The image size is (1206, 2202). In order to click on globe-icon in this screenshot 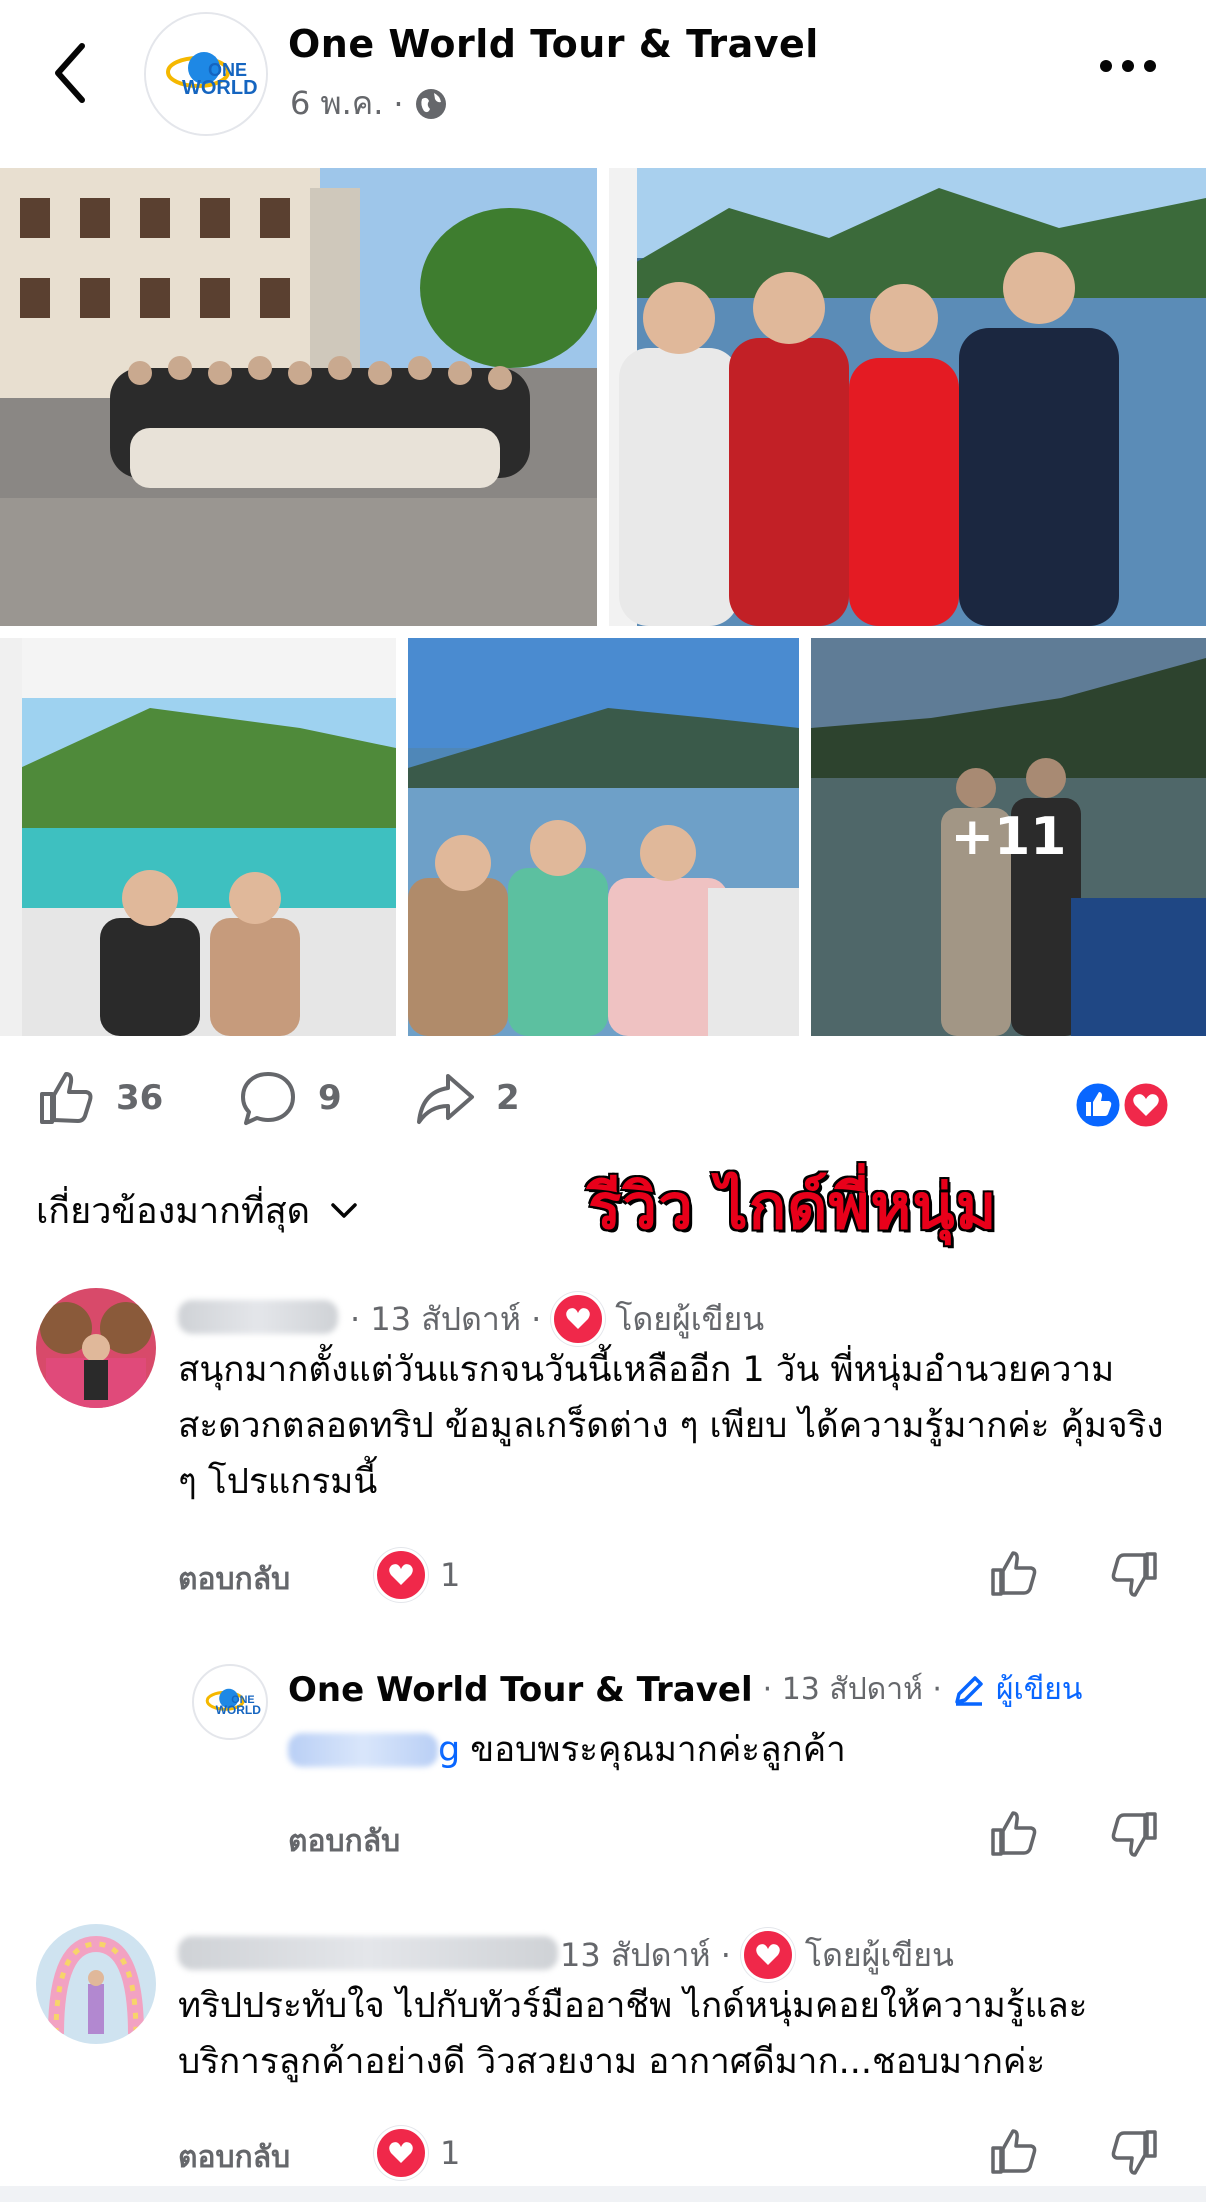, I will do `click(430, 103)`.